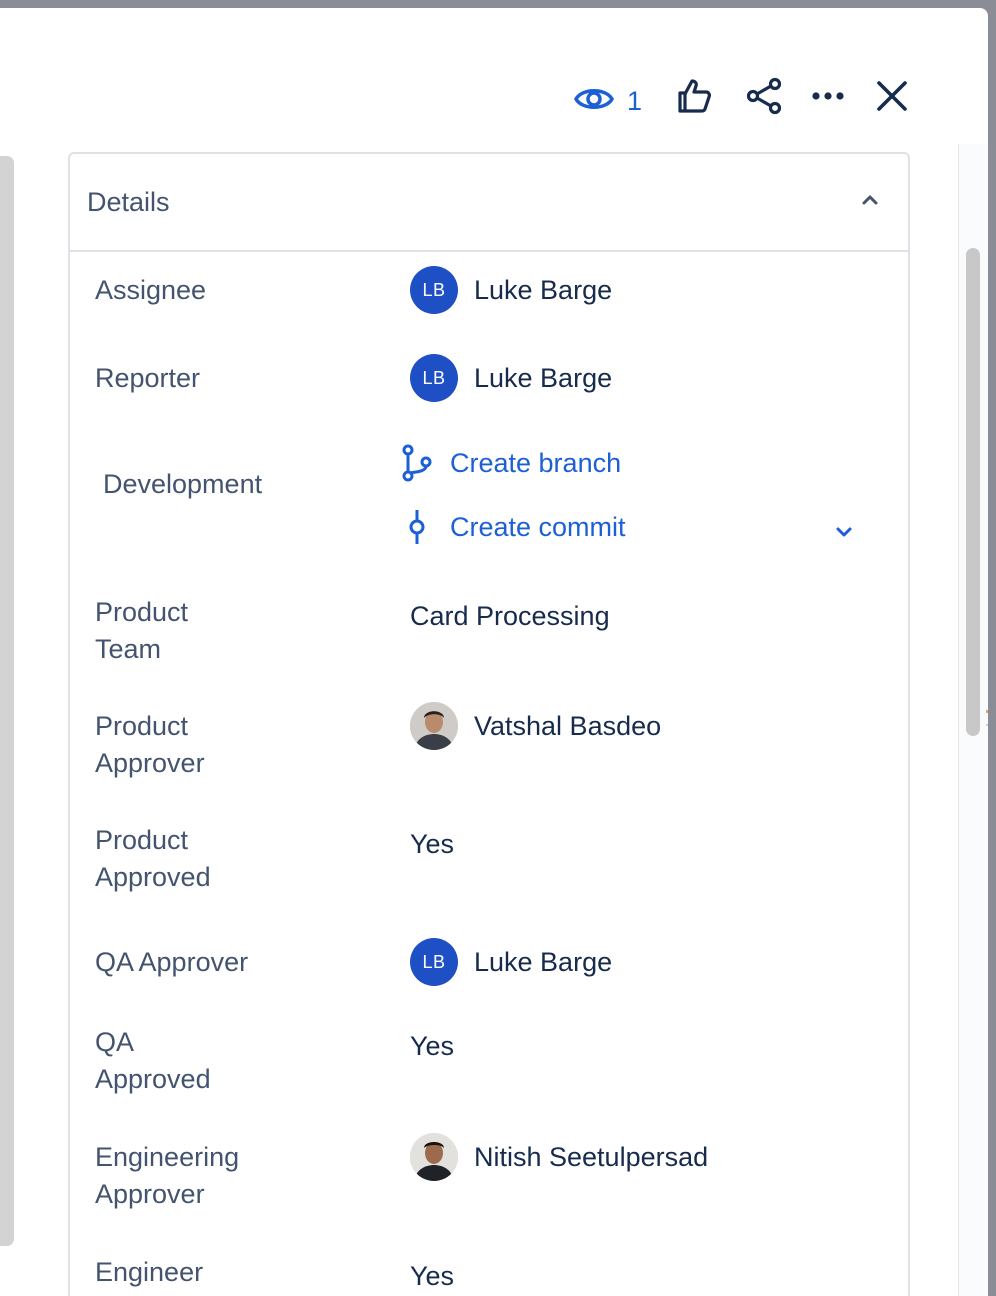 The image size is (996, 1296). Describe the element at coordinates (432, 844) in the screenshot. I see `product-approved-value: Yes` at that location.